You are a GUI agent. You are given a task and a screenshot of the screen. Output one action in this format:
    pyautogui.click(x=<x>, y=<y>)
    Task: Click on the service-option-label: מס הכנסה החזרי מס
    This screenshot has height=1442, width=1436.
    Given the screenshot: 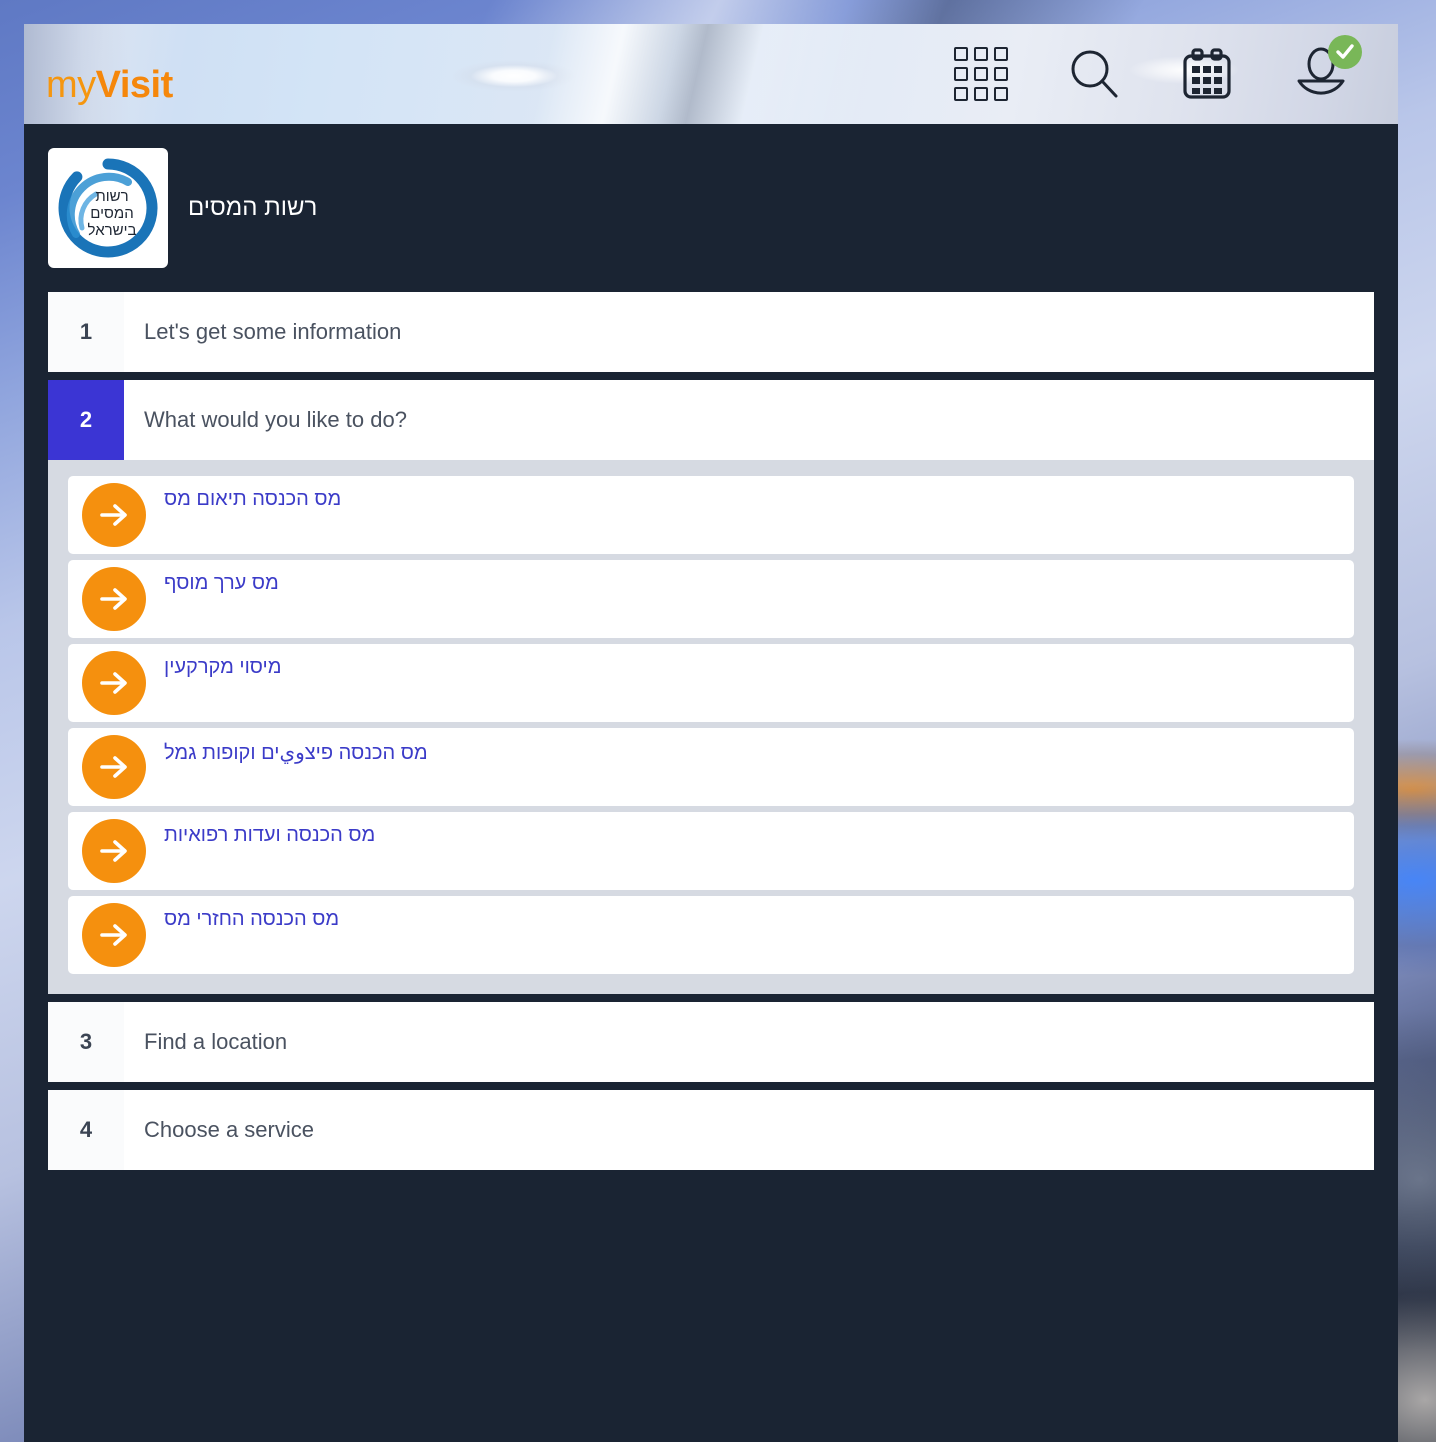 What is the action you would take?
    pyautogui.click(x=252, y=919)
    